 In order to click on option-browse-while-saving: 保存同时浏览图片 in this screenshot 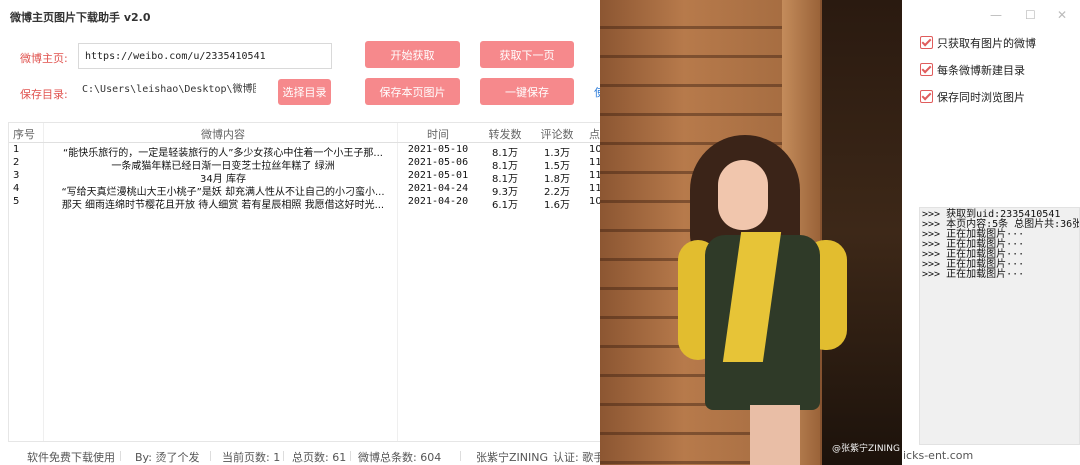, I will do `click(972, 97)`.